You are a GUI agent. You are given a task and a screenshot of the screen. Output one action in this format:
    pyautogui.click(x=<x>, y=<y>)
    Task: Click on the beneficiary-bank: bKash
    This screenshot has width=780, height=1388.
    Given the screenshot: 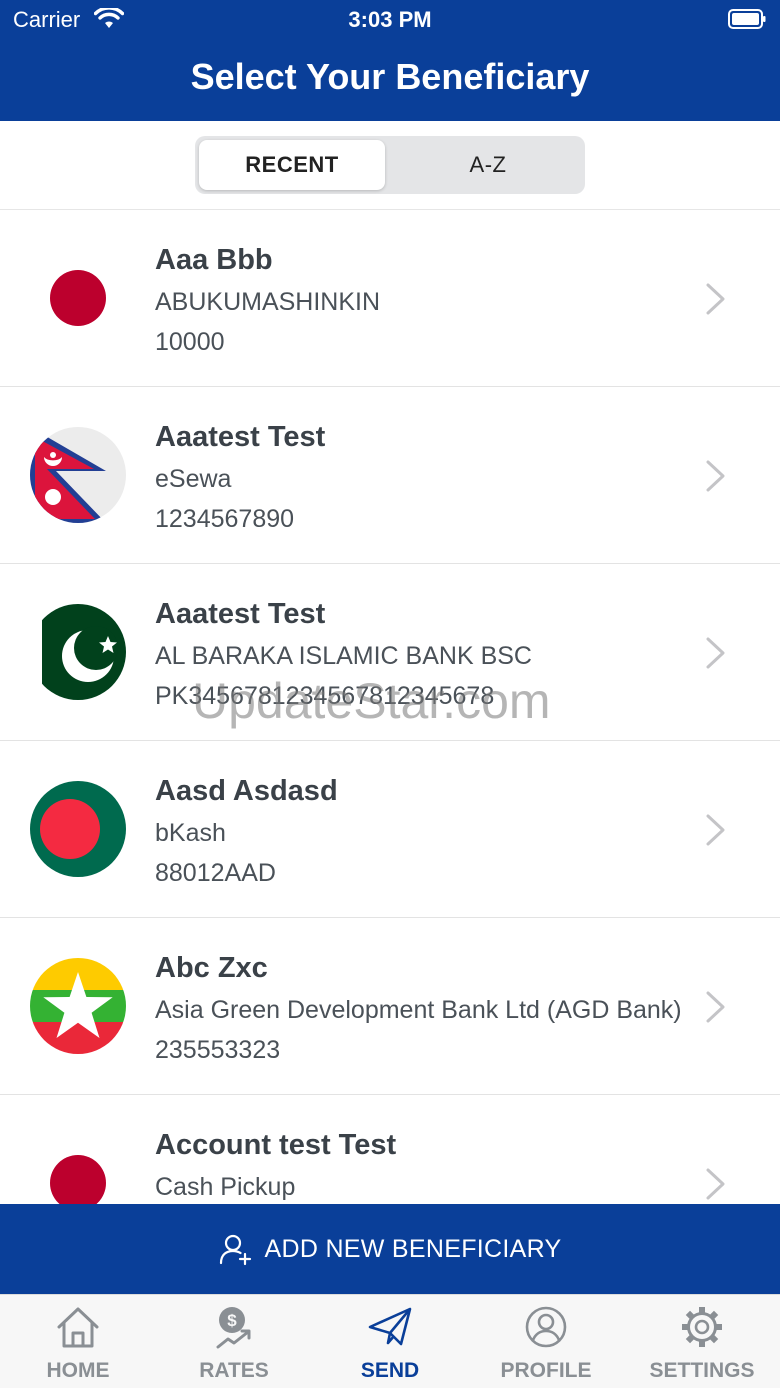 What is the action you would take?
    pyautogui.click(x=190, y=833)
    